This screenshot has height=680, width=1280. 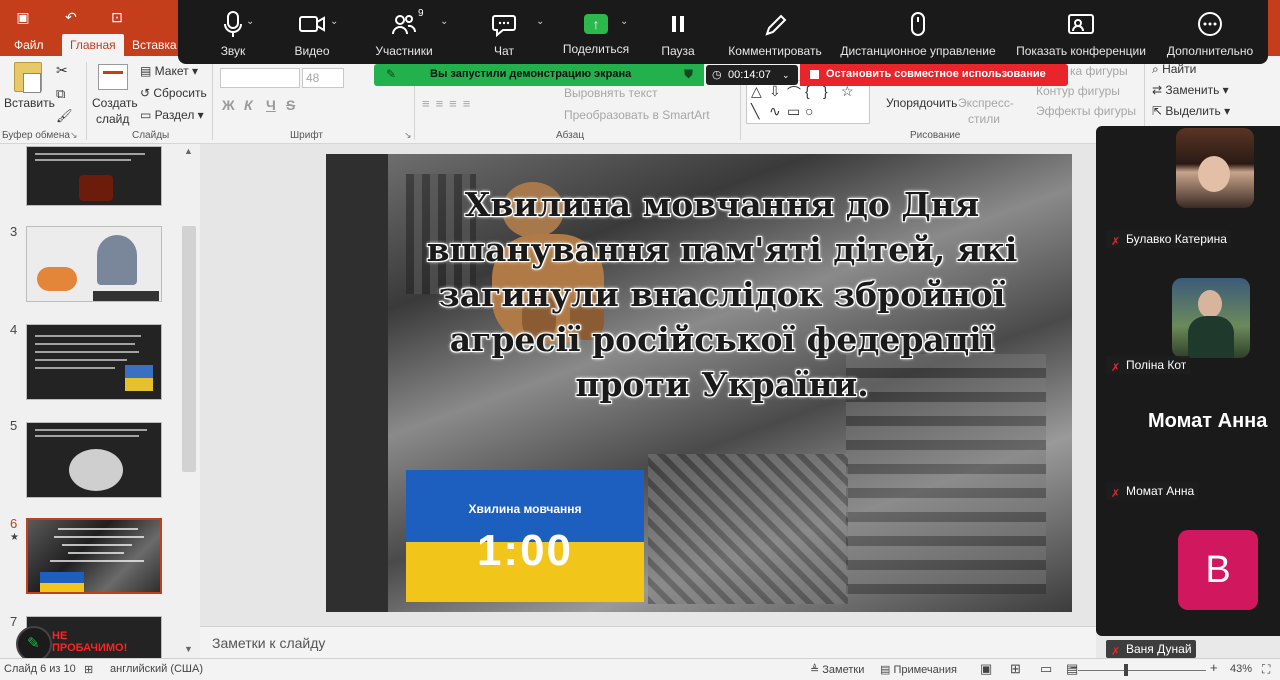 What do you see at coordinates (648, 642) in the screenshot?
I see `notes-pane: Заметки к слайду` at bounding box center [648, 642].